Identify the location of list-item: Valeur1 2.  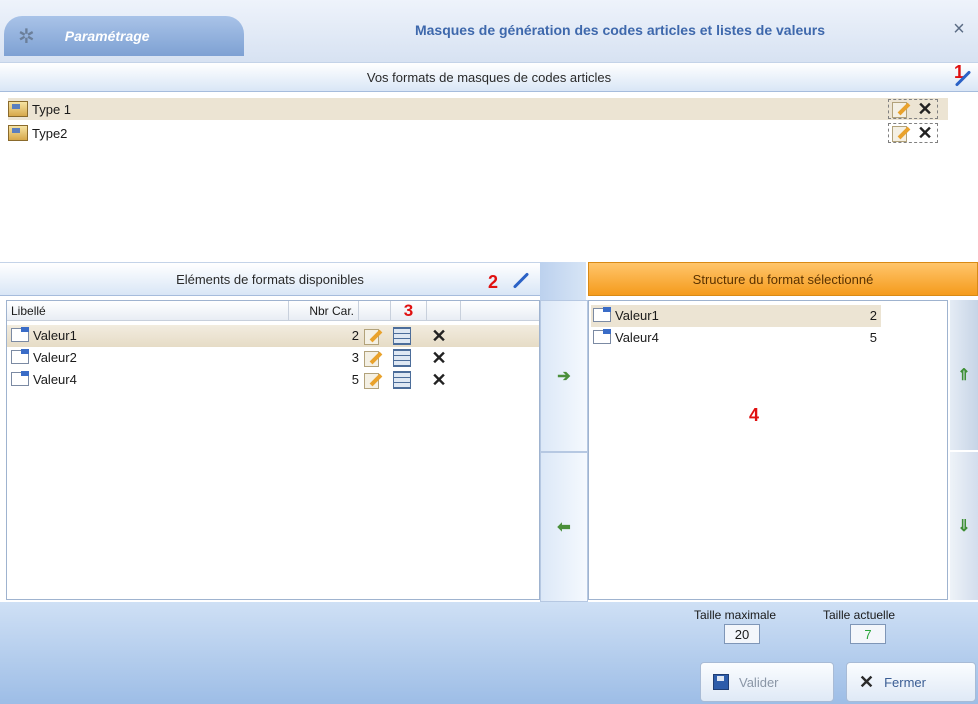
(736, 316).